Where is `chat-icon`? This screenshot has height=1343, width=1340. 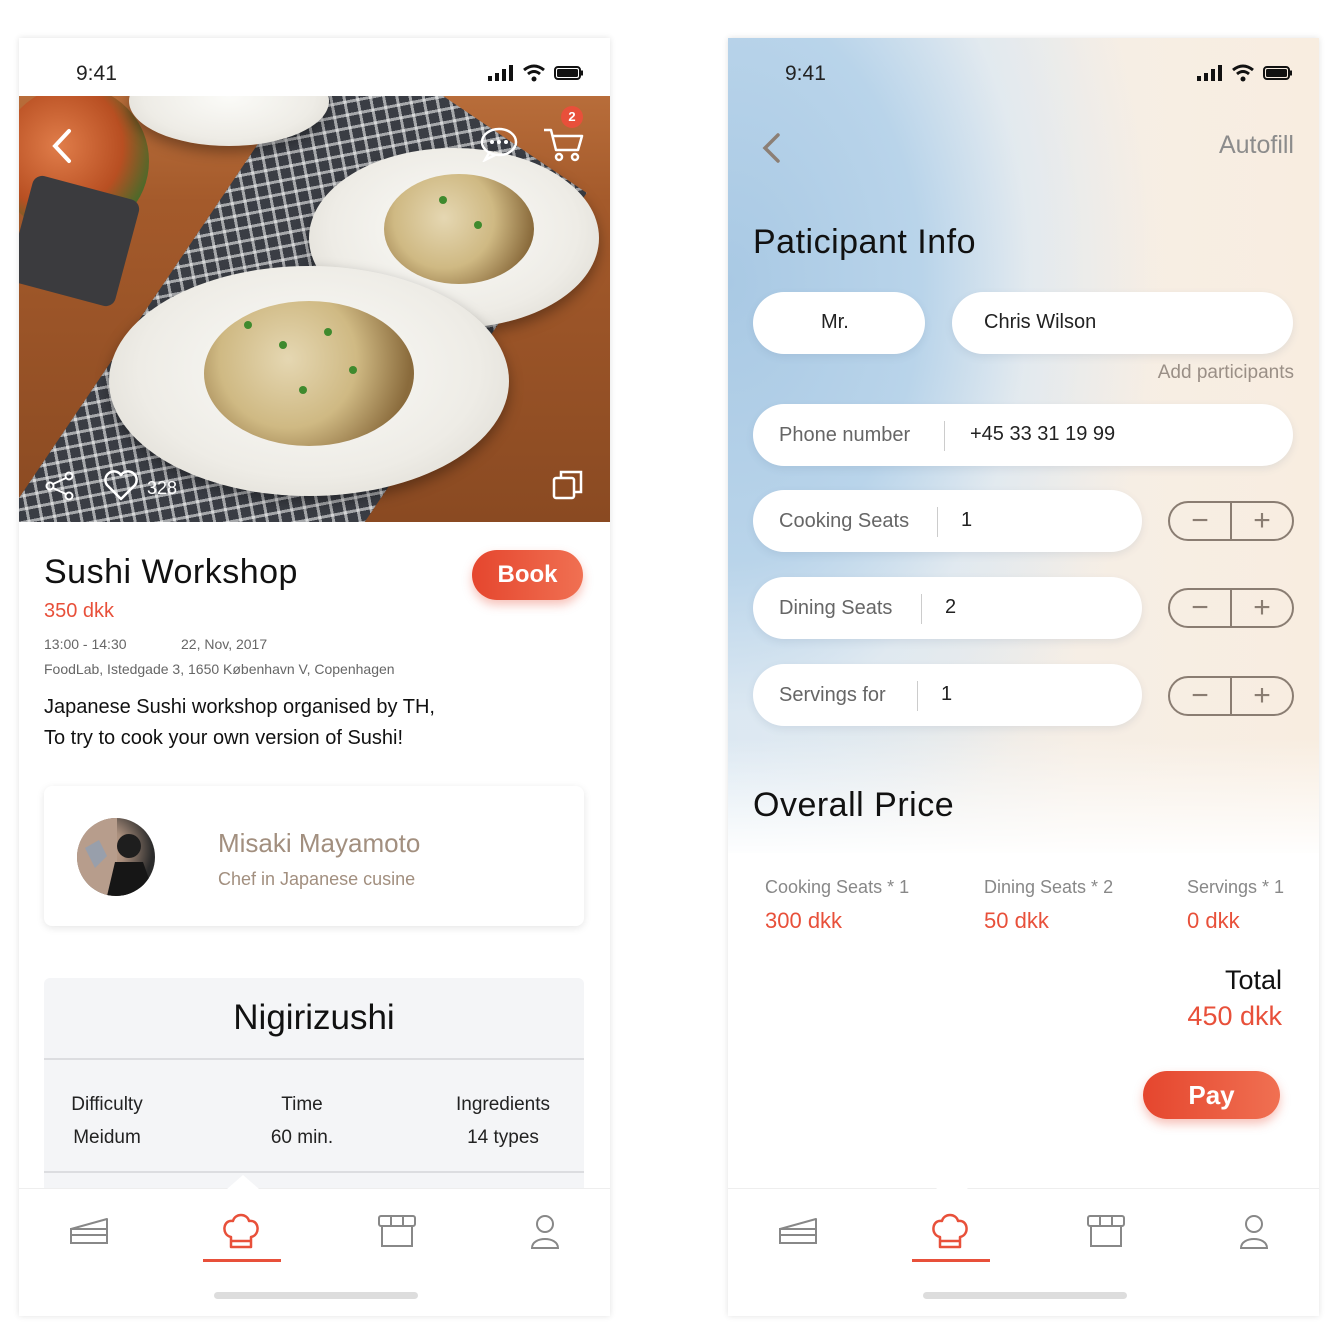 chat-icon is located at coordinates (499, 144).